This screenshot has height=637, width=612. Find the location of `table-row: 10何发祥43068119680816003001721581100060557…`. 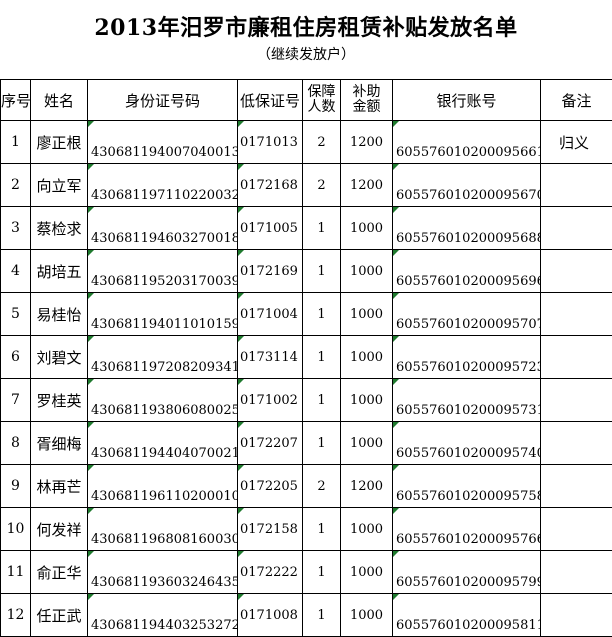

table-row: 10何发祥43068119680816003001721581100060557… is located at coordinates (306, 529).